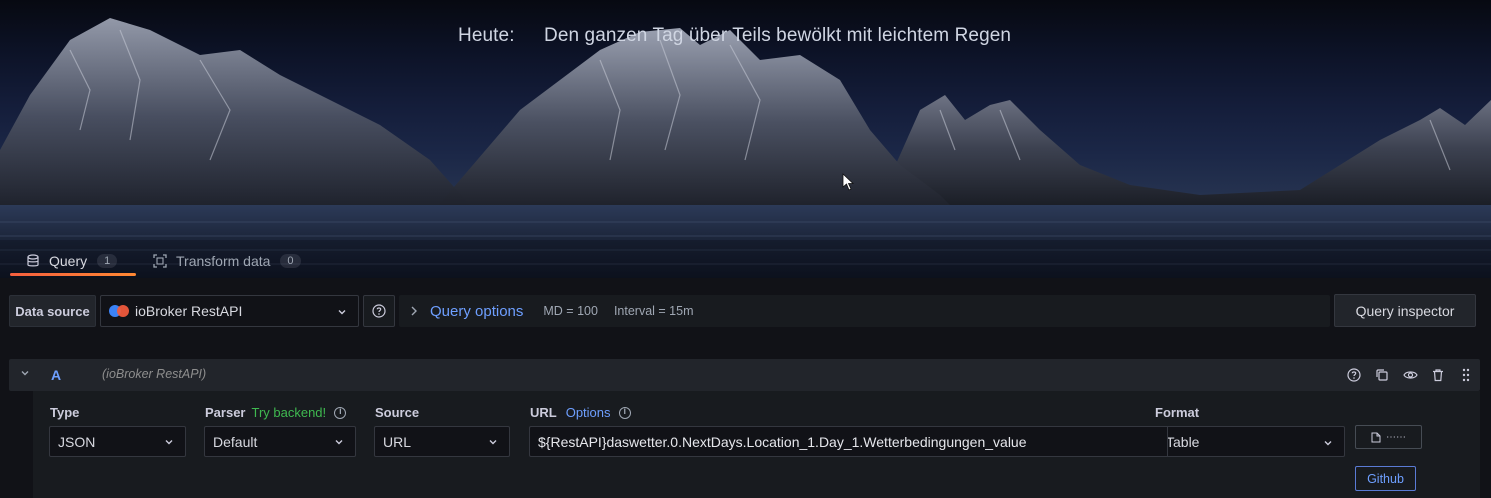 This screenshot has height=498, width=1491. Describe the element at coordinates (653, 311) in the screenshot. I see `interval-value: Interval = 15m` at that location.